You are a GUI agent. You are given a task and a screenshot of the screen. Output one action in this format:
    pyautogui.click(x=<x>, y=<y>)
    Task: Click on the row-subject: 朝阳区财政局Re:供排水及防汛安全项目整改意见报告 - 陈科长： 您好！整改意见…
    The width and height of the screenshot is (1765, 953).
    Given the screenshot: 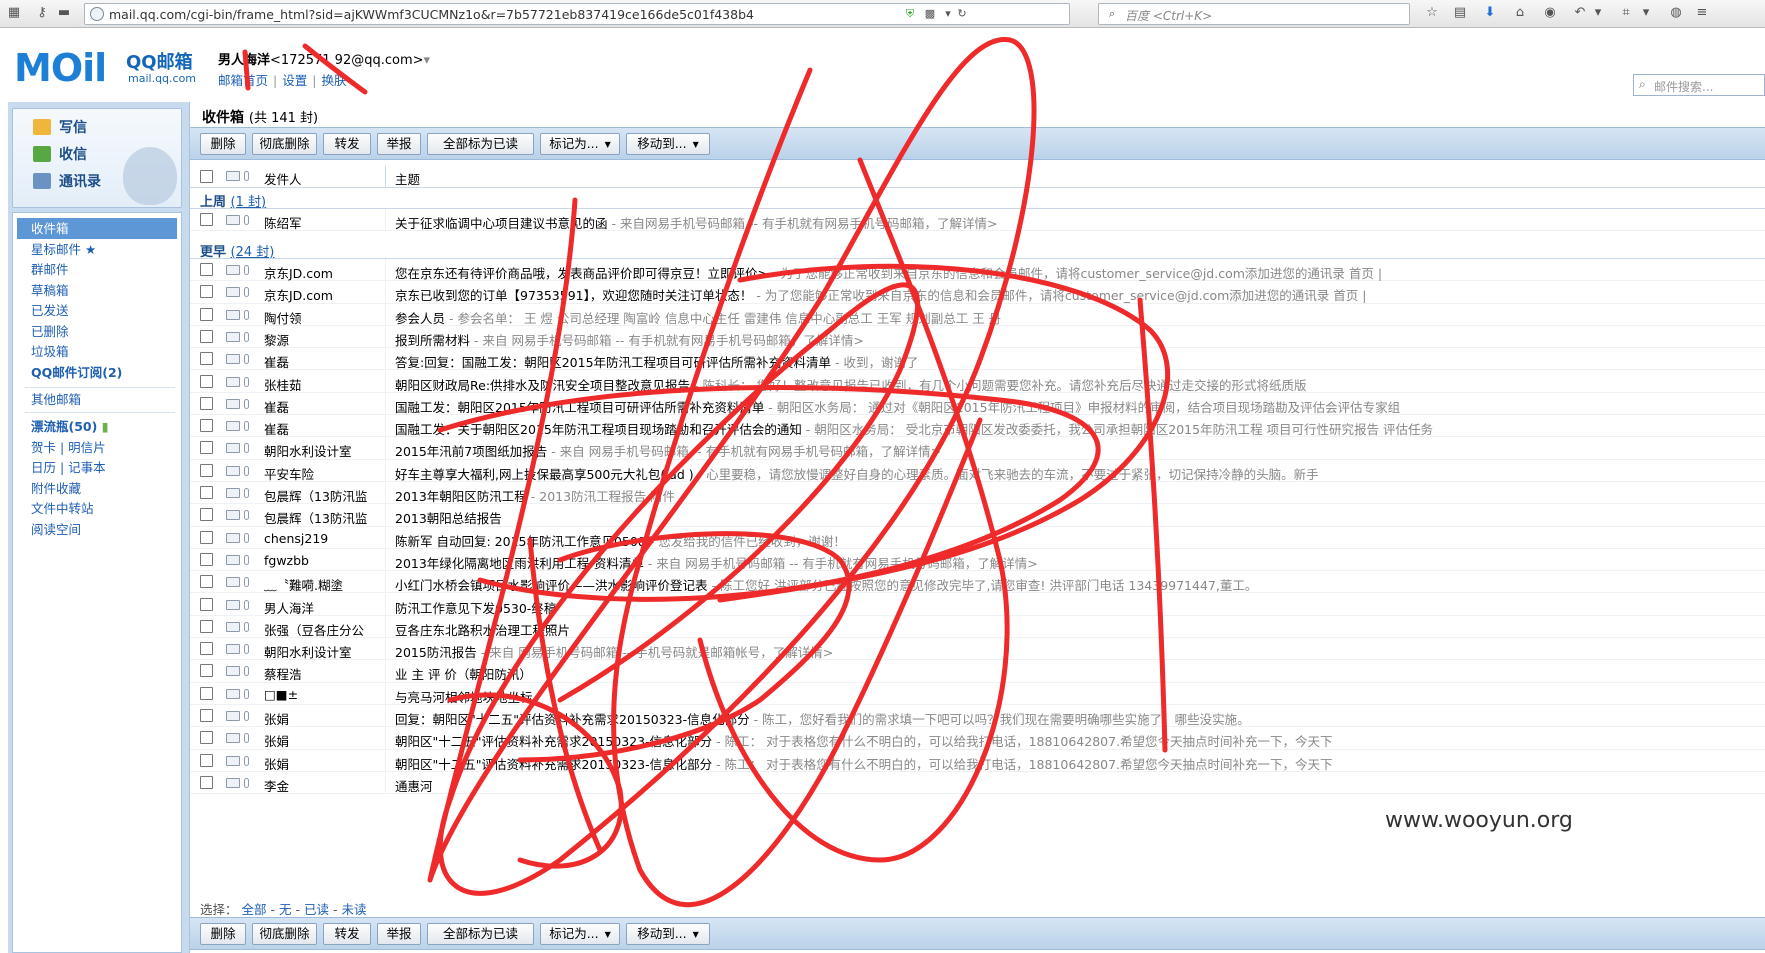 What is the action you would take?
    pyautogui.click(x=1075, y=384)
    